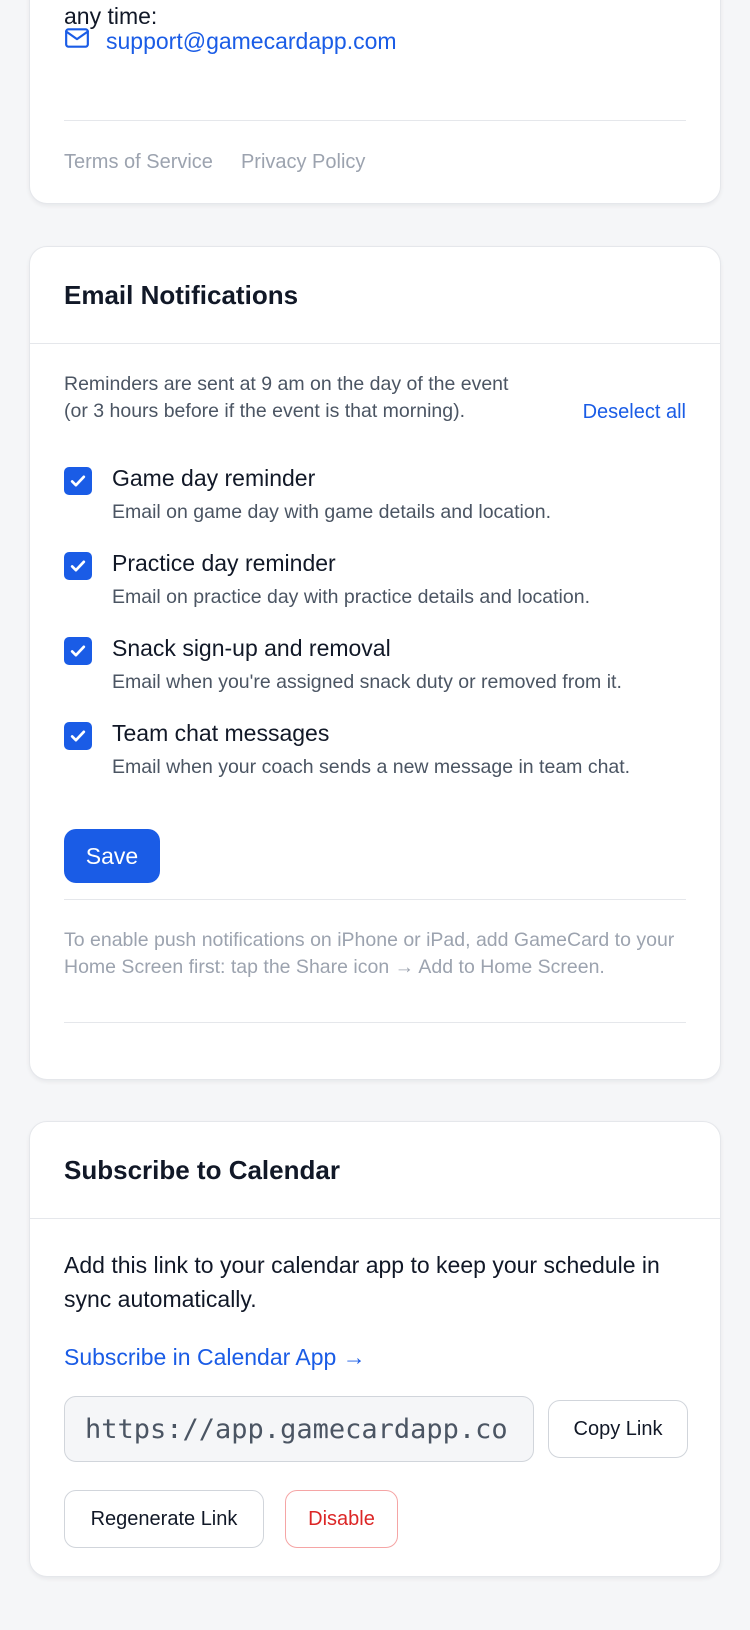 The width and height of the screenshot is (750, 1630). Describe the element at coordinates (303, 162) in the screenshot. I see `privacy-policy-link: Privacy Policy` at that location.